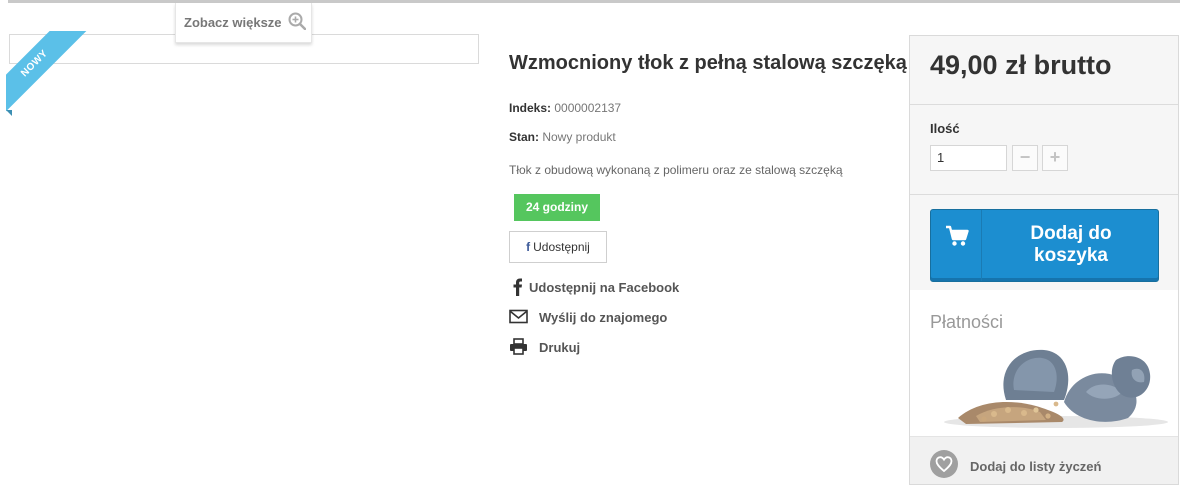 The width and height of the screenshot is (1188, 493). Describe the element at coordinates (1056, 388) in the screenshot. I see `money-bag-illustration` at that location.